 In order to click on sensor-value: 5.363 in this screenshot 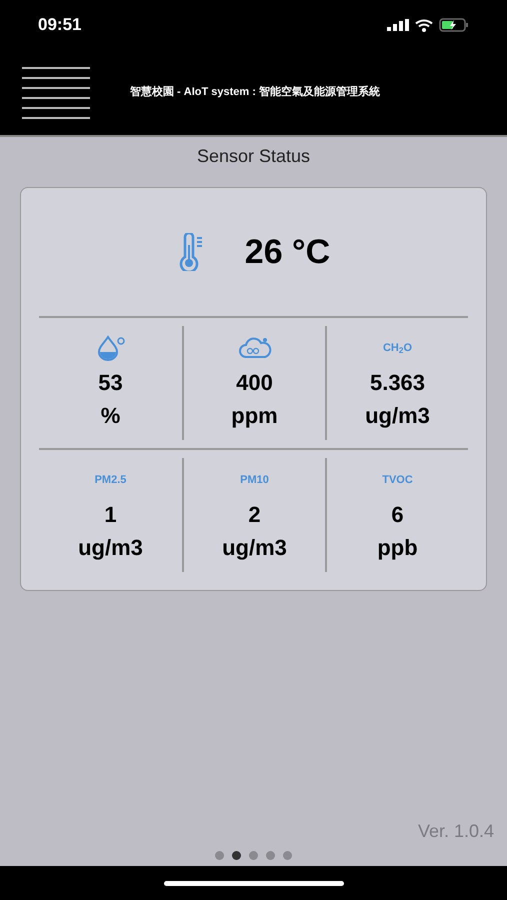, I will do `click(398, 383)`.